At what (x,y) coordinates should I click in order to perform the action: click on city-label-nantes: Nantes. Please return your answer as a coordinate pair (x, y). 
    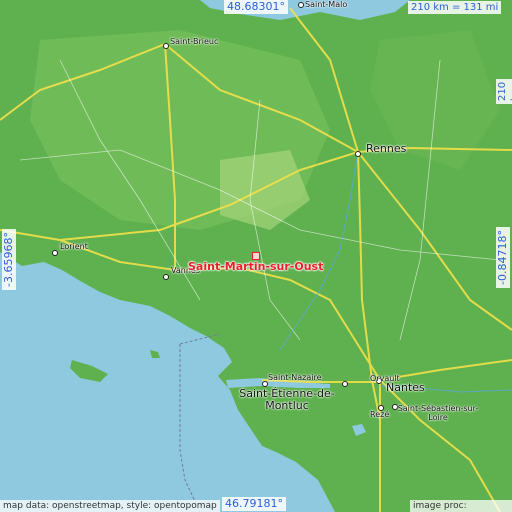
    Looking at the image, I should click on (405, 387).